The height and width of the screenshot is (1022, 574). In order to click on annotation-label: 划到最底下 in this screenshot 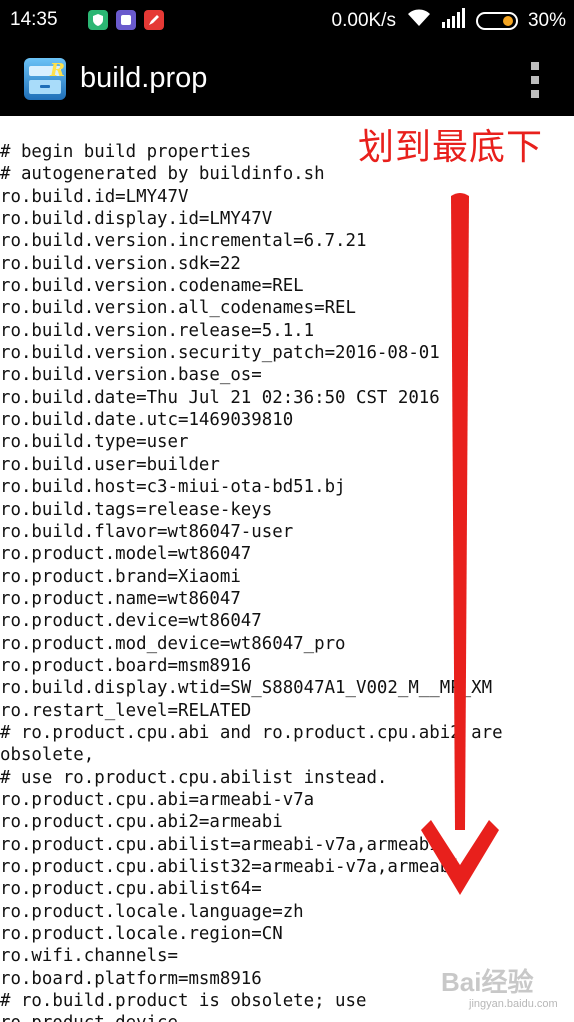, I will do `click(451, 147)`.